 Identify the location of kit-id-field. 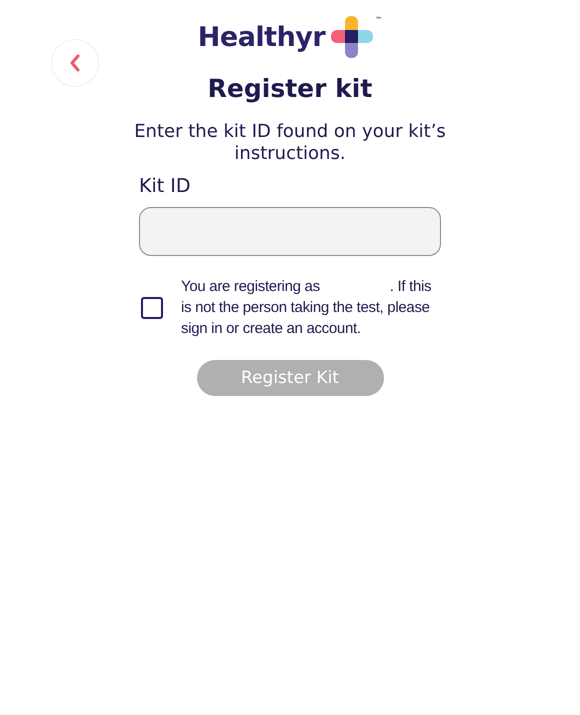
(290, 231).